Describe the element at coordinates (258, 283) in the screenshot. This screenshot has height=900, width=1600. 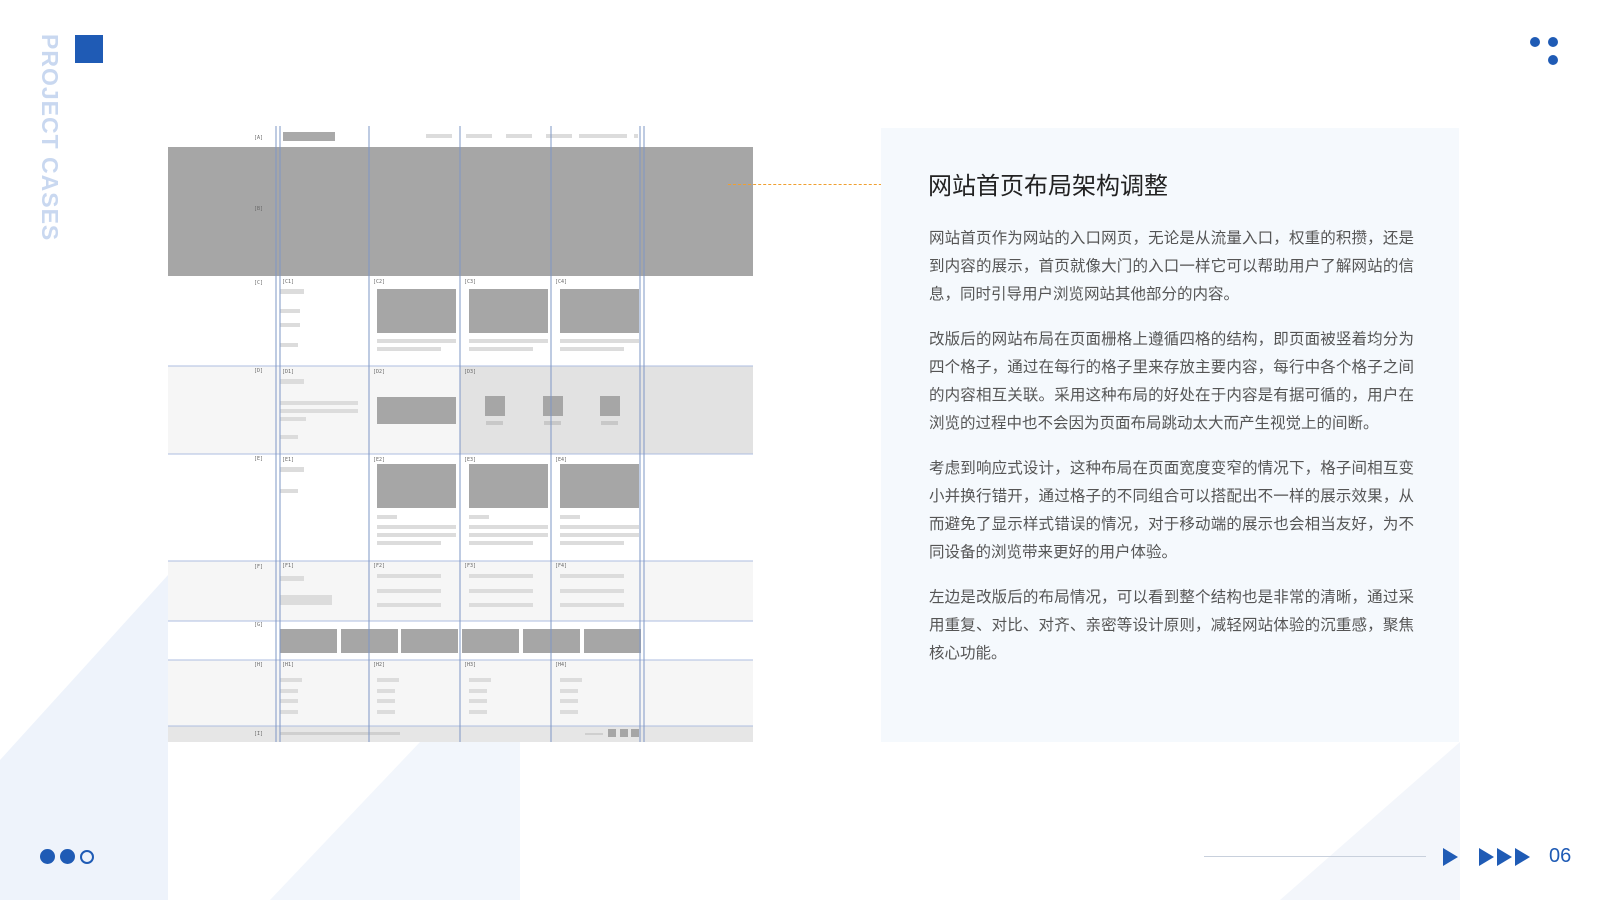
I see `wire-label: [C]` at that location.